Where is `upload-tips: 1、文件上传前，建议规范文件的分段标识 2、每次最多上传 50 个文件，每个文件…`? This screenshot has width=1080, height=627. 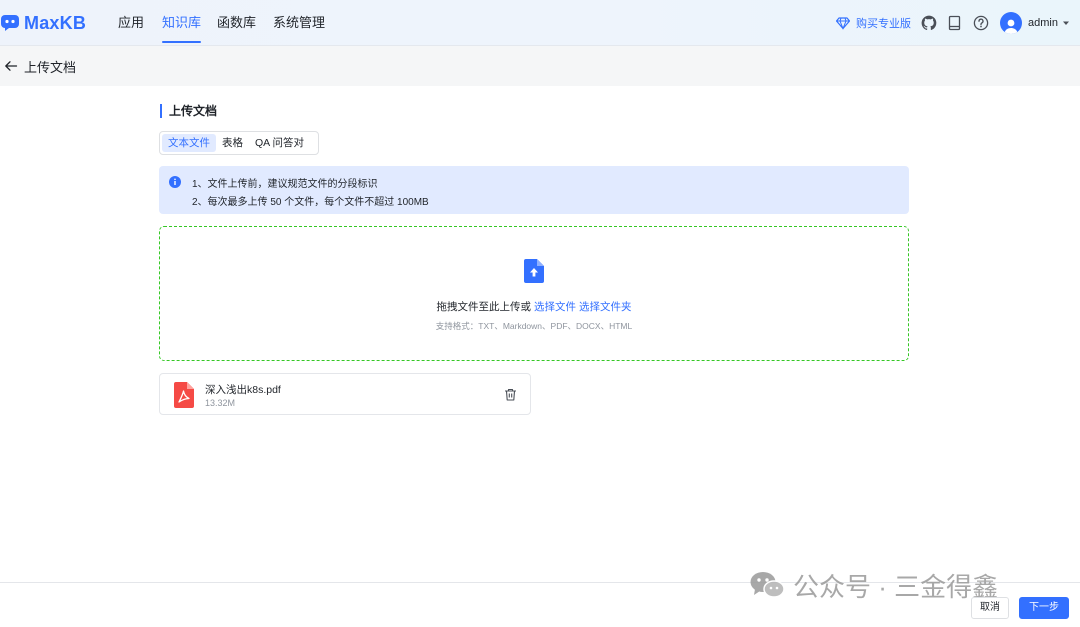 upload-tips: 1、文件上传前，建议规范文件的分段标识 2、每次最多上传 50 个文件，每个文件… is located at coordinates (534, 190).